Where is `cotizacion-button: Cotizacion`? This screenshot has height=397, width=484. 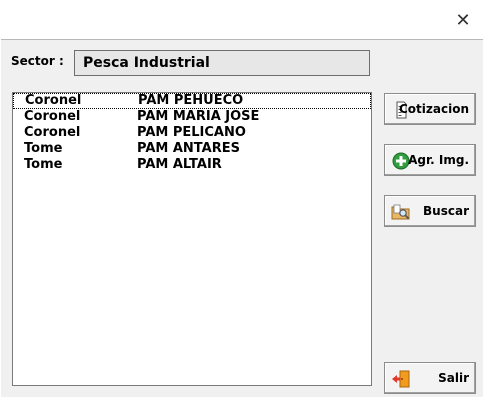
cotizacion-button: Cotizacion is located at coordinates (430, 109).